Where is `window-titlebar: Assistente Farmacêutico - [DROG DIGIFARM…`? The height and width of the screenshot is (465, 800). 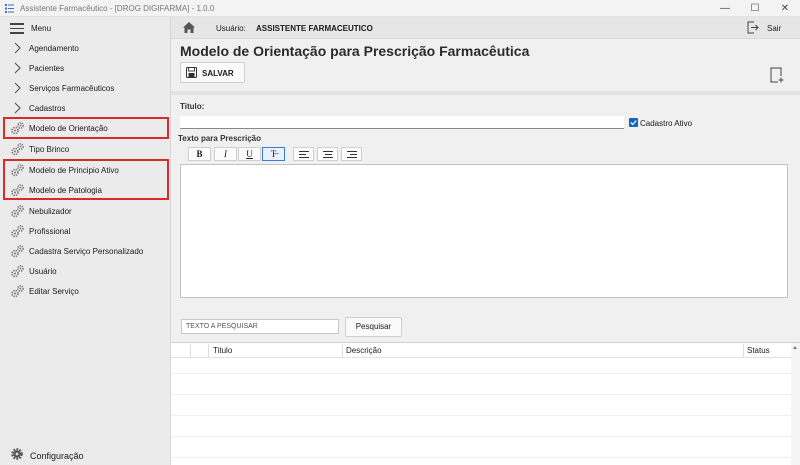
window-titlebar: Assistente Farmacêutico - [DROG DIGIFARM… is located at coordinates (400, 8).